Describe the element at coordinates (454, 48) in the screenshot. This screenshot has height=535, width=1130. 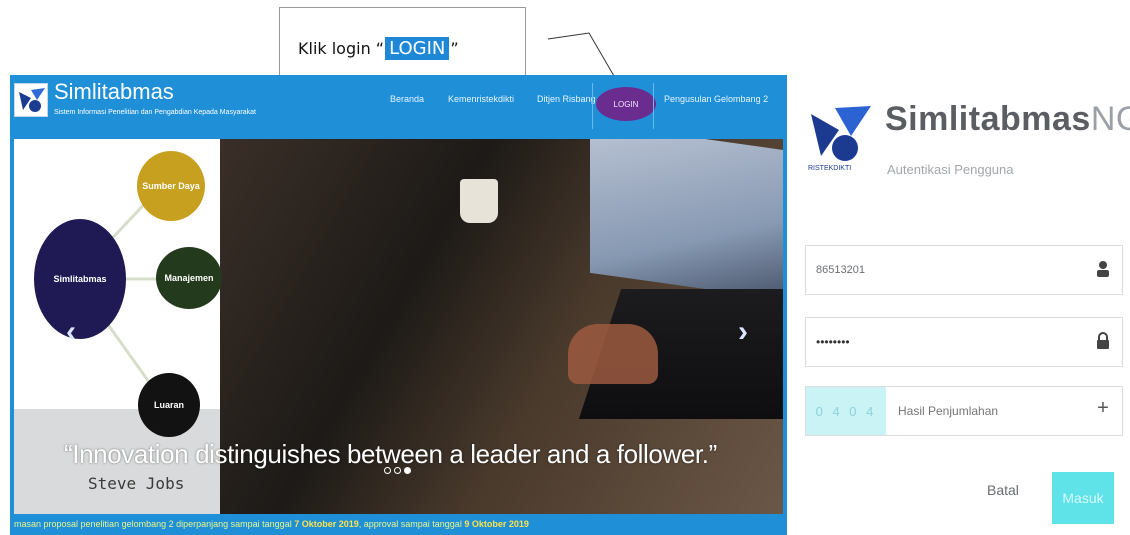
I see `callout-suffix: ”` at that location.